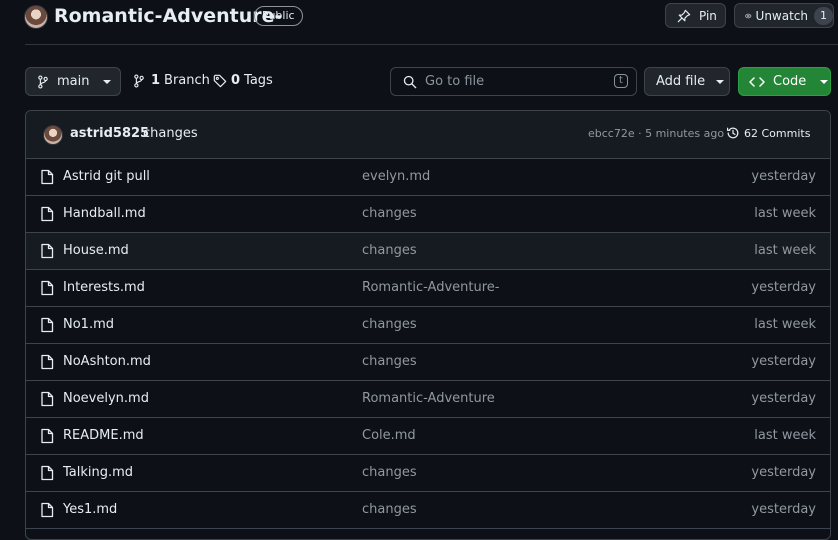 Image resolution: width=838 pixels, height=540 pixels. I want to click on branch-selector: main, so click(73, 81).